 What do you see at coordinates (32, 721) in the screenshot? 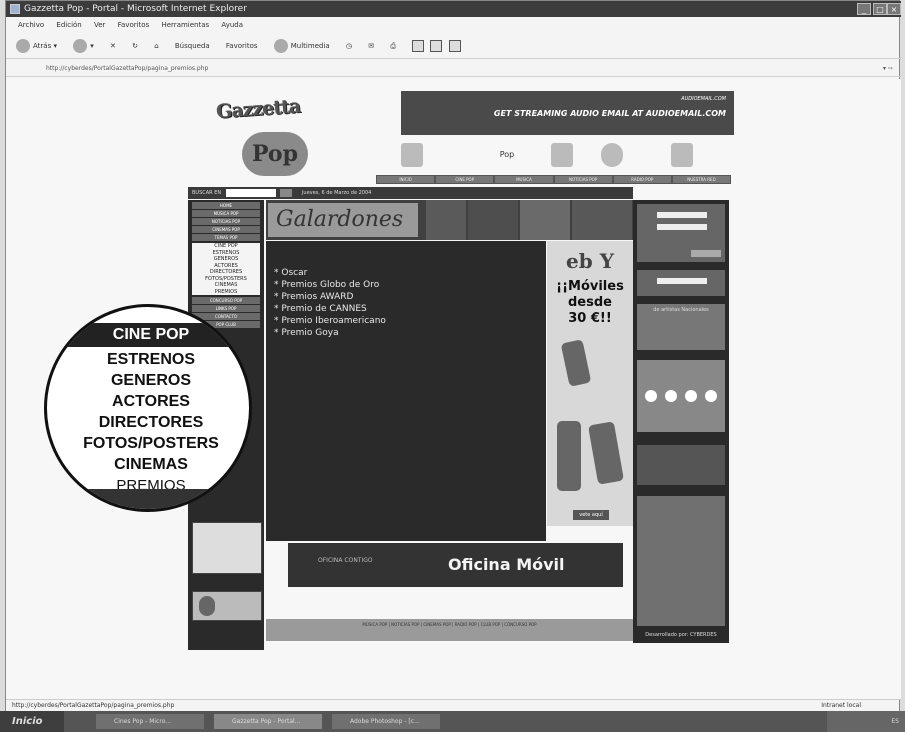
I see `start-button: Inicio` at bounding box center [32, 721].